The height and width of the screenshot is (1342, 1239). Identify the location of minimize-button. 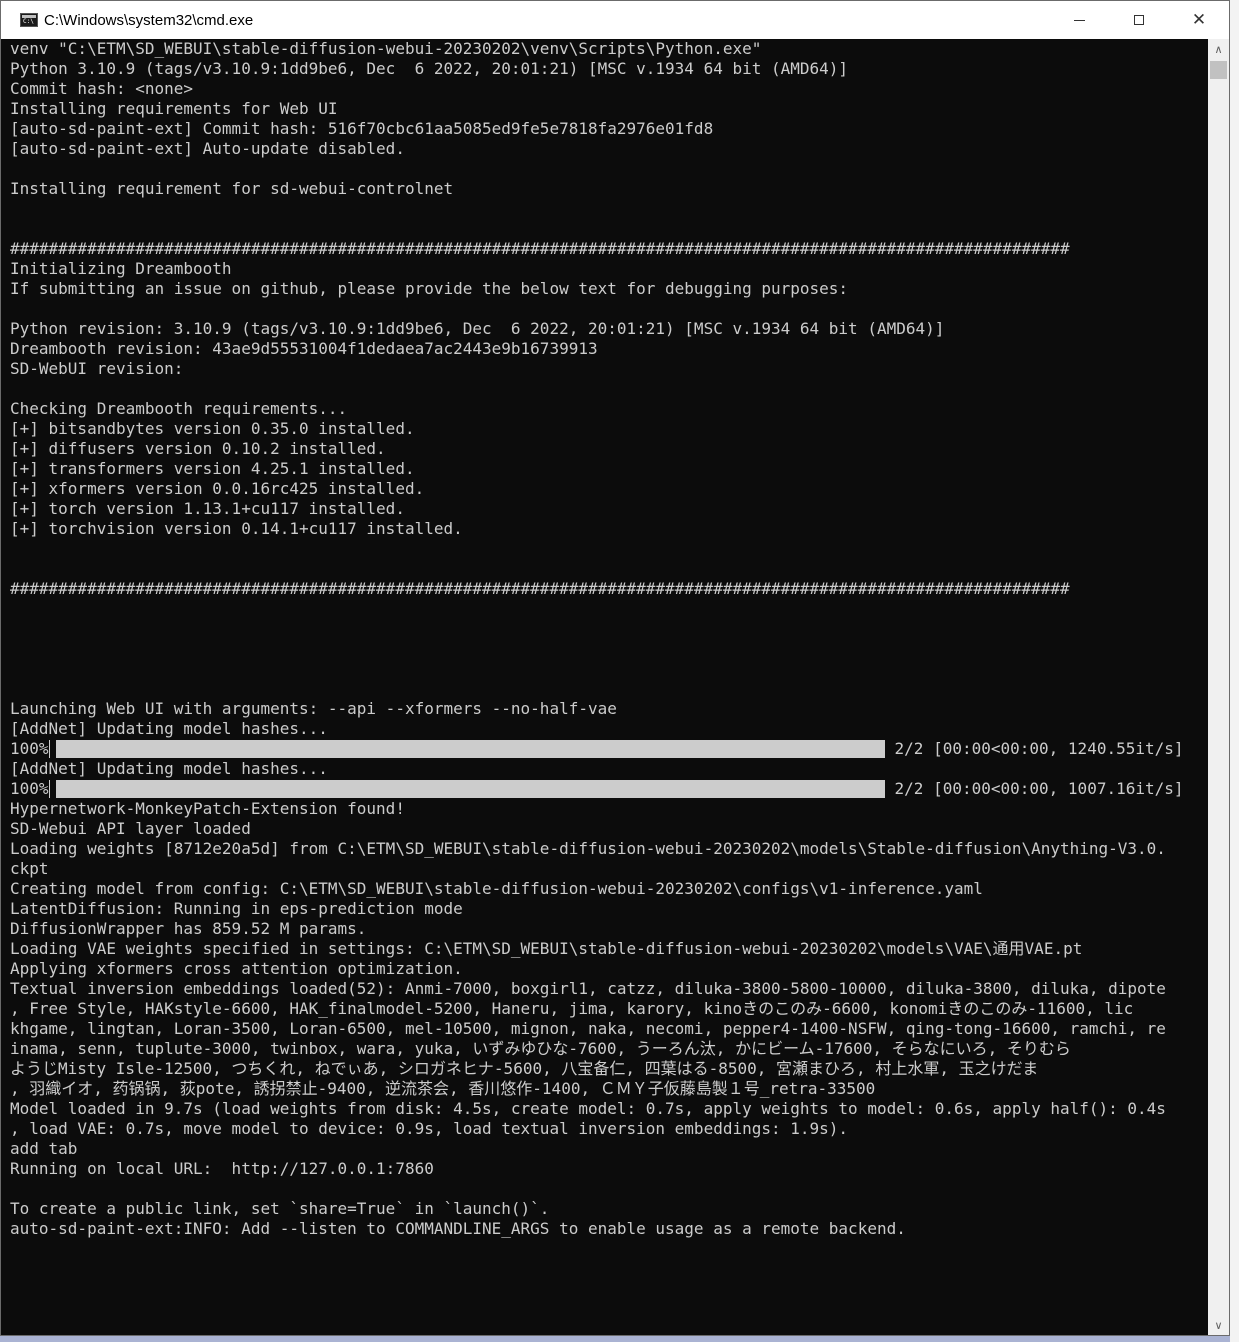
(1079, 20).